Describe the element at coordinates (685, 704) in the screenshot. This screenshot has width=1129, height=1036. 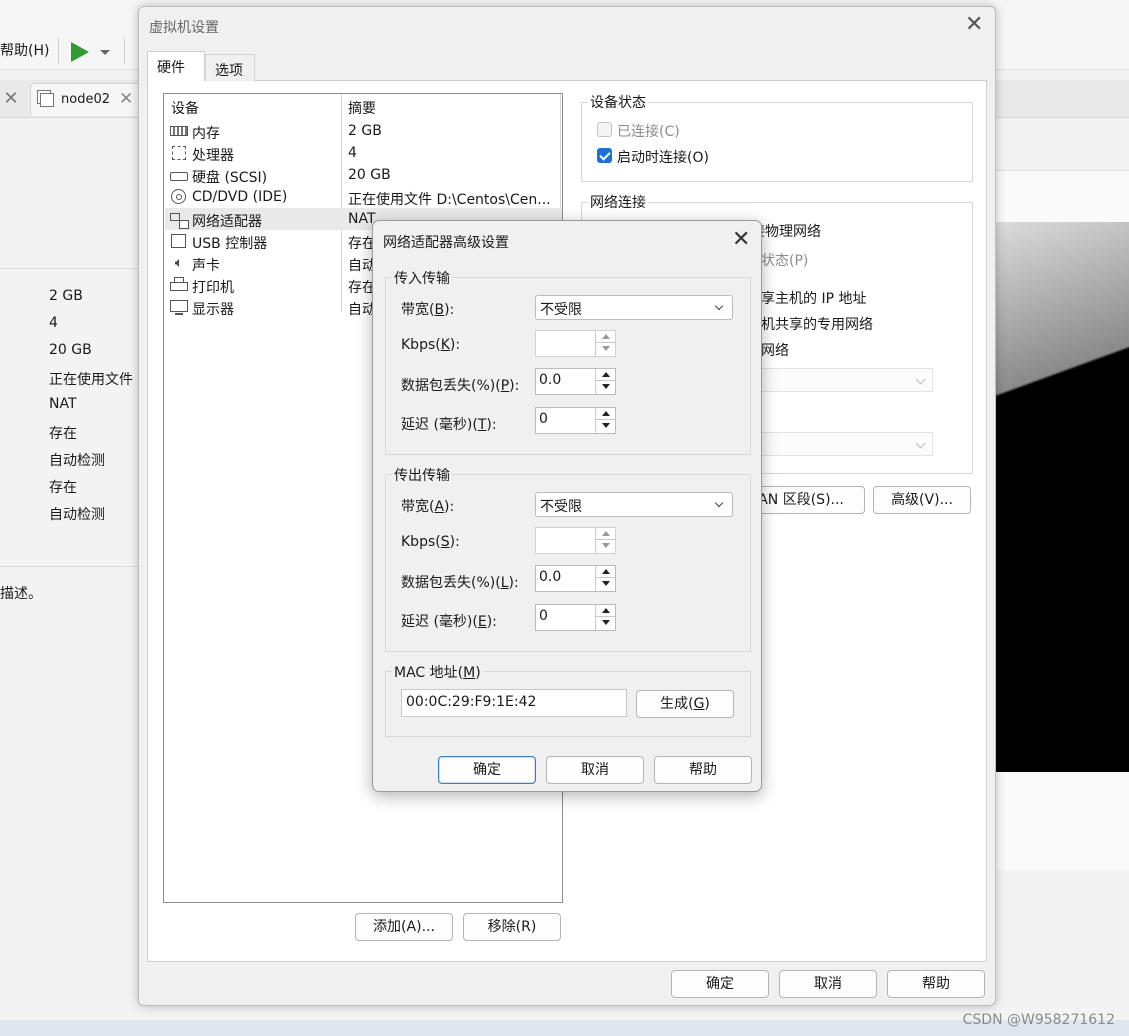
I see `generate-mac-button: 生成(G)` at that location.